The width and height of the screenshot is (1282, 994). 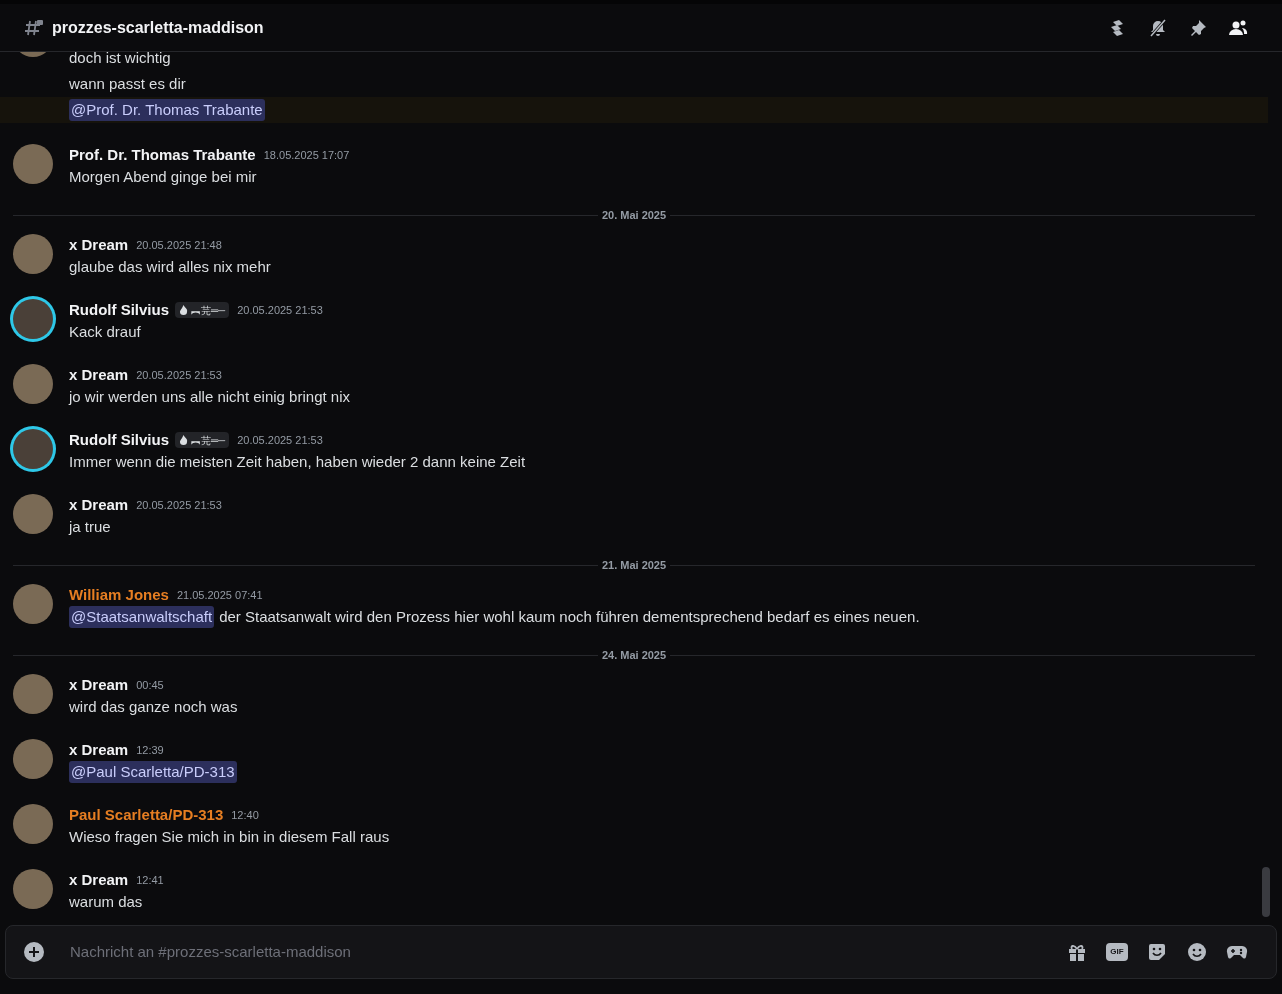 What do you see at coordinates (119, 595) in the screenshot?
I see `author-name: William Jones` at bounding box center [119, 595].